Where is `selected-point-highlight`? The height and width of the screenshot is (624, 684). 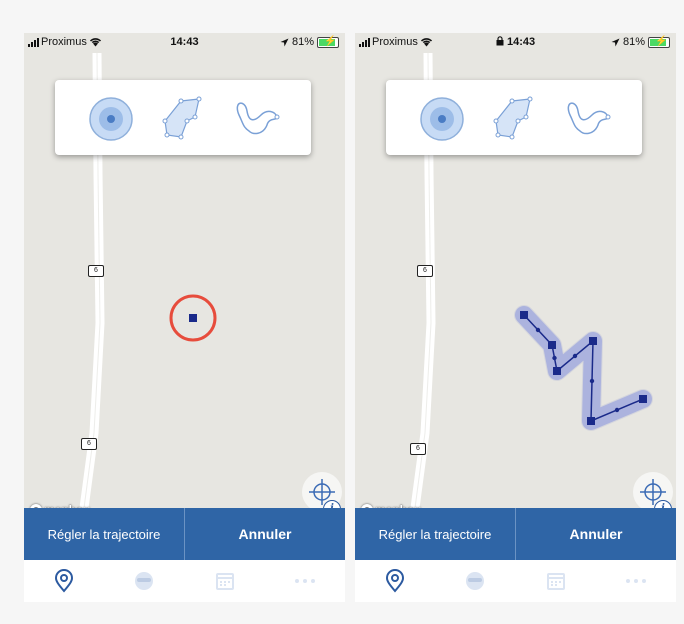 selected-point-highlight is located at coordinates (193, 318).